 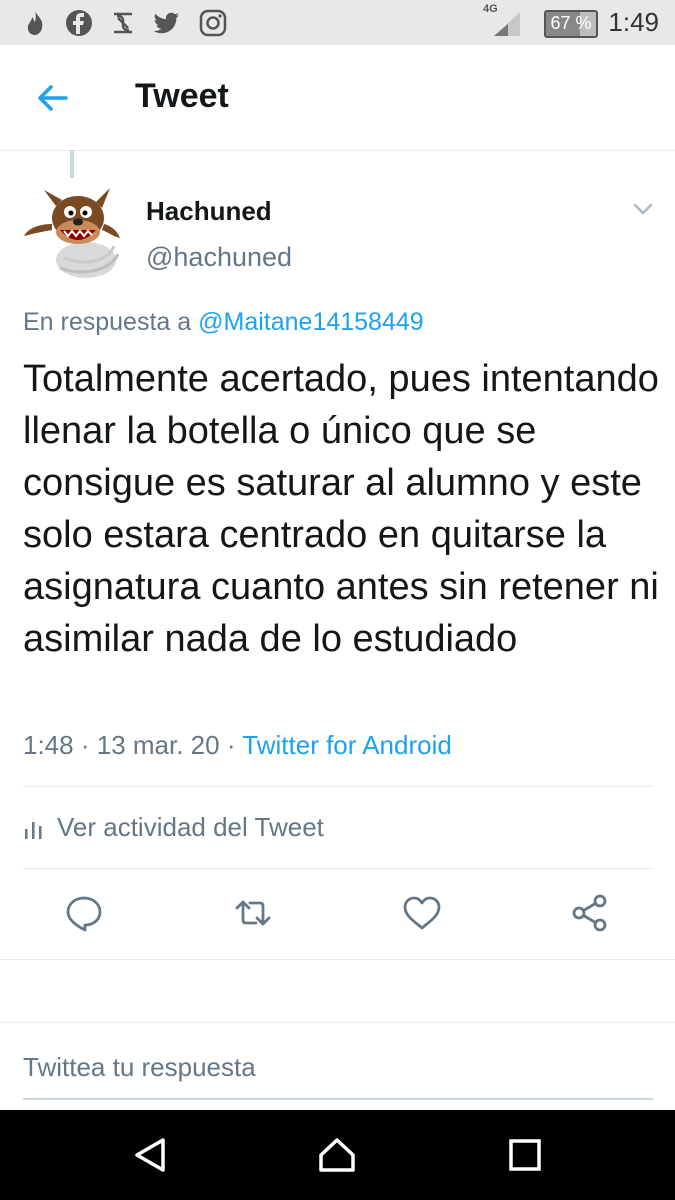 What do you see at coordinates (643, 209) in the screenshot?
I see `chevron-down-icon` at bounding box center [643, 209].